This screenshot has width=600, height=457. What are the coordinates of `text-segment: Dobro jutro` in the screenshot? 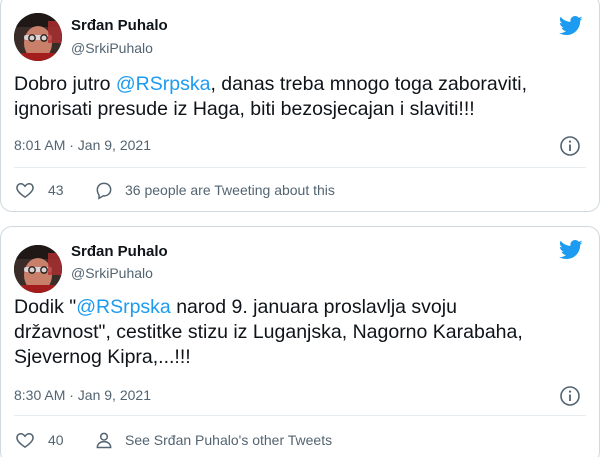 It's located at (65, 84).